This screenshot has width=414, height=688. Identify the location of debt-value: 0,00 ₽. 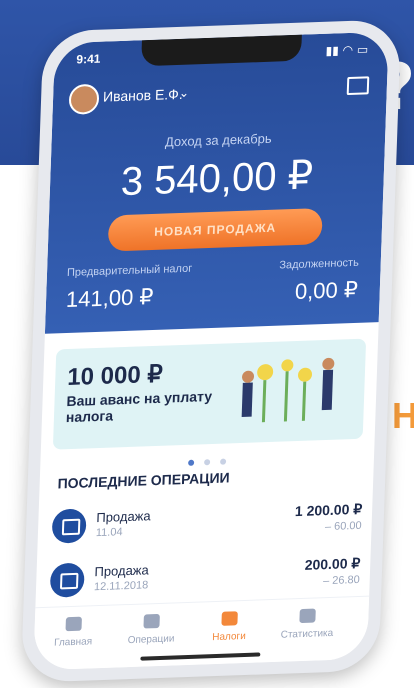
(326, 290).